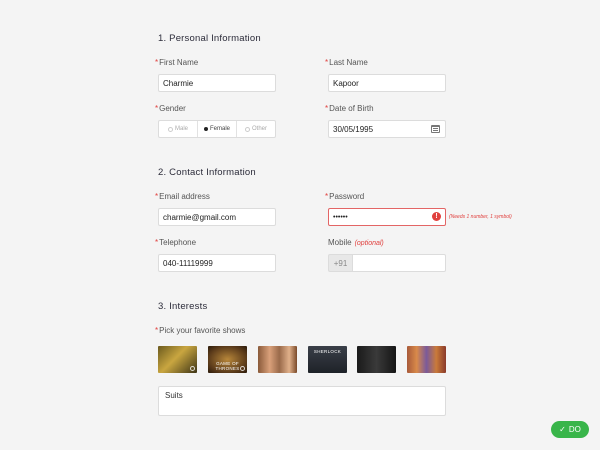 The image size is (600, 450). Describe the element at coordinates (340, 263) in the screenshot. I see `mobile-country-code: +91` at that location.